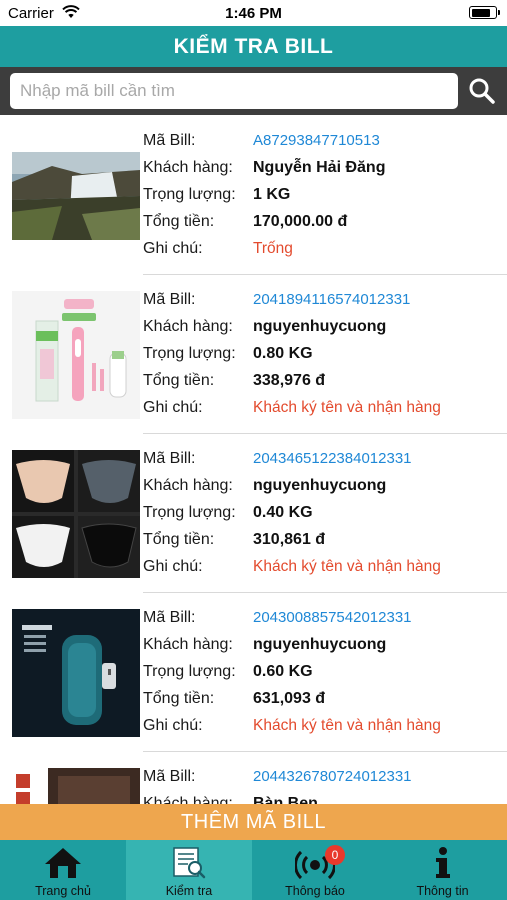 This screenshot has height=900, width=507. I want to click on weight-value: 0.40 KG, so click(283, 512).